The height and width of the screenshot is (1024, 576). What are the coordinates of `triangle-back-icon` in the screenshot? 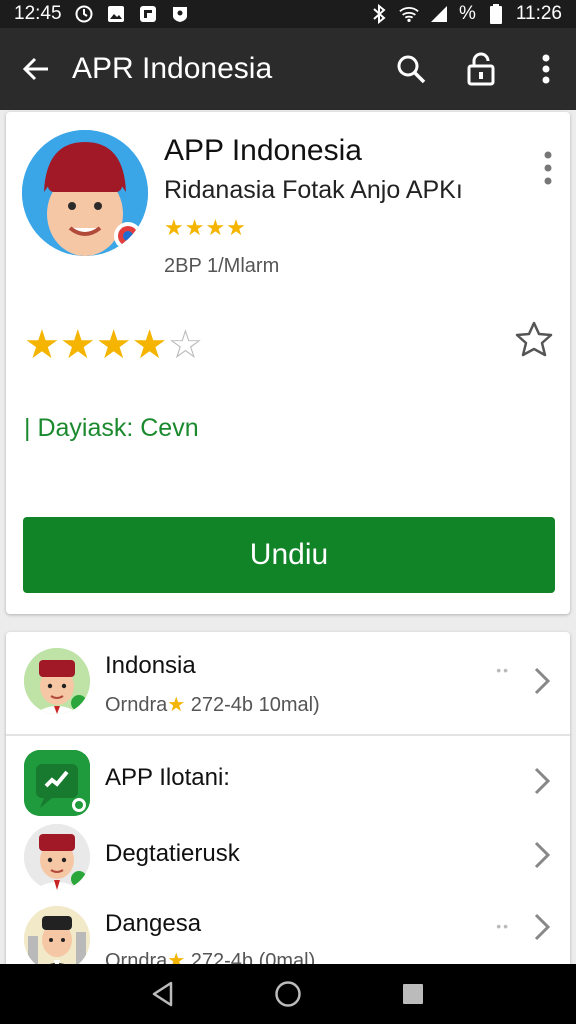 It's located at (162, 994).